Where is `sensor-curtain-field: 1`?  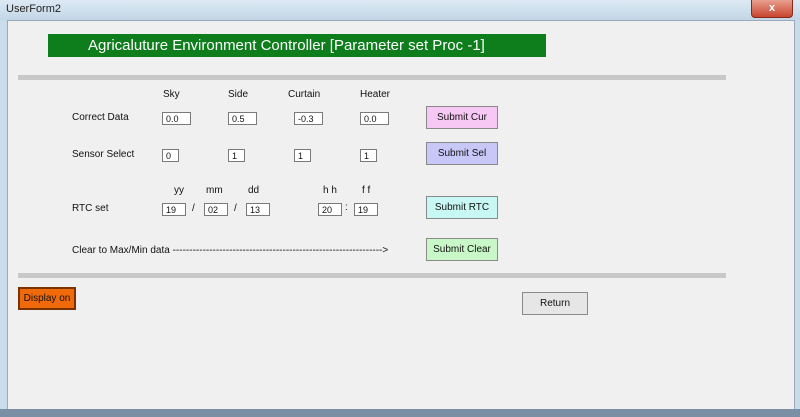 sensor-curtain-field: 1 is located at coordinates (302, 155).